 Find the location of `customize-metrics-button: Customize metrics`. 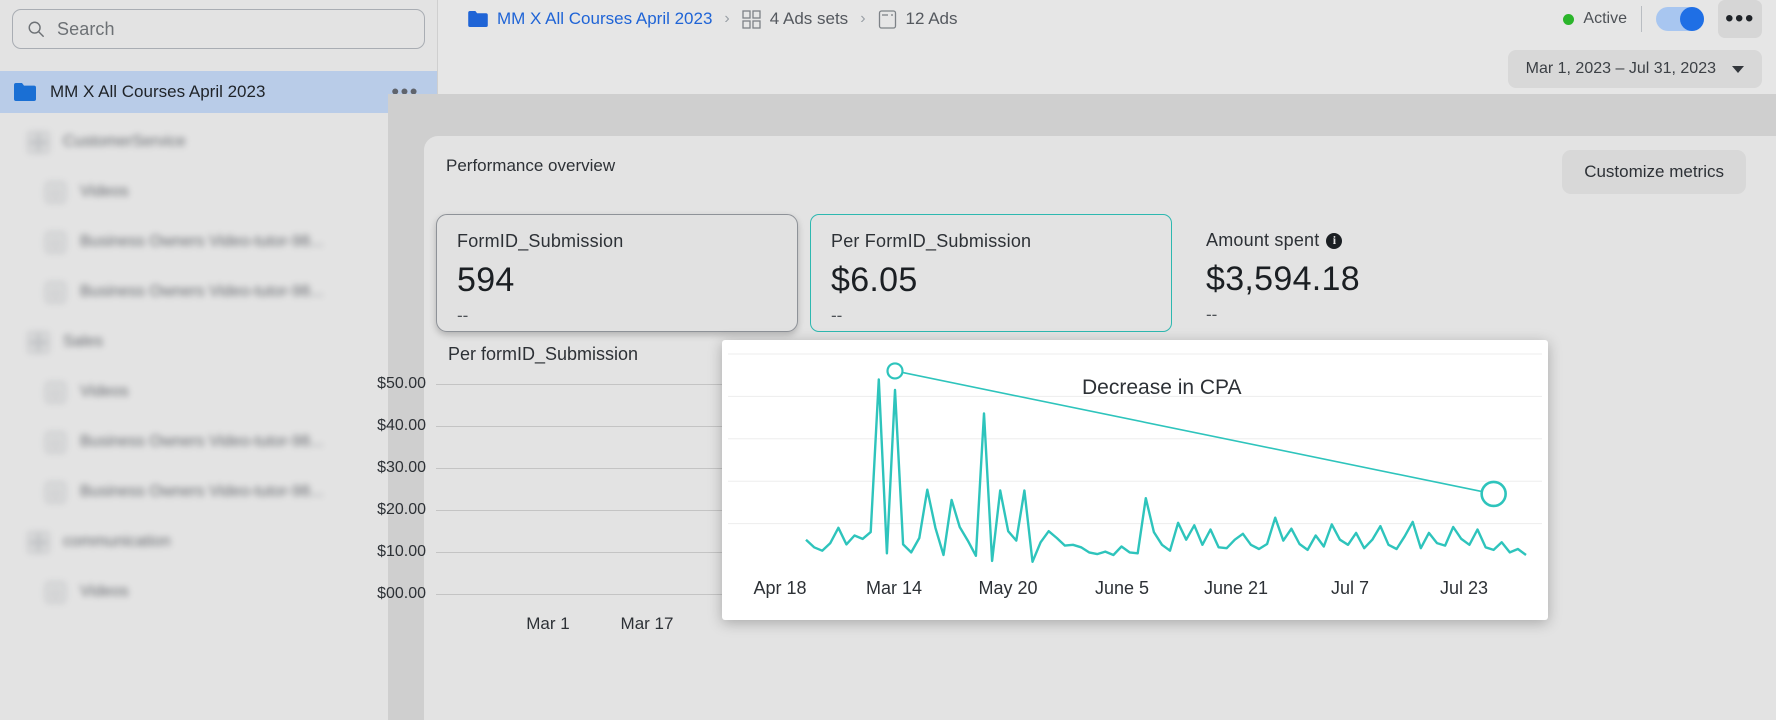

customize-metrics-button: Customize metrics is located at coordinates (1654, 172).